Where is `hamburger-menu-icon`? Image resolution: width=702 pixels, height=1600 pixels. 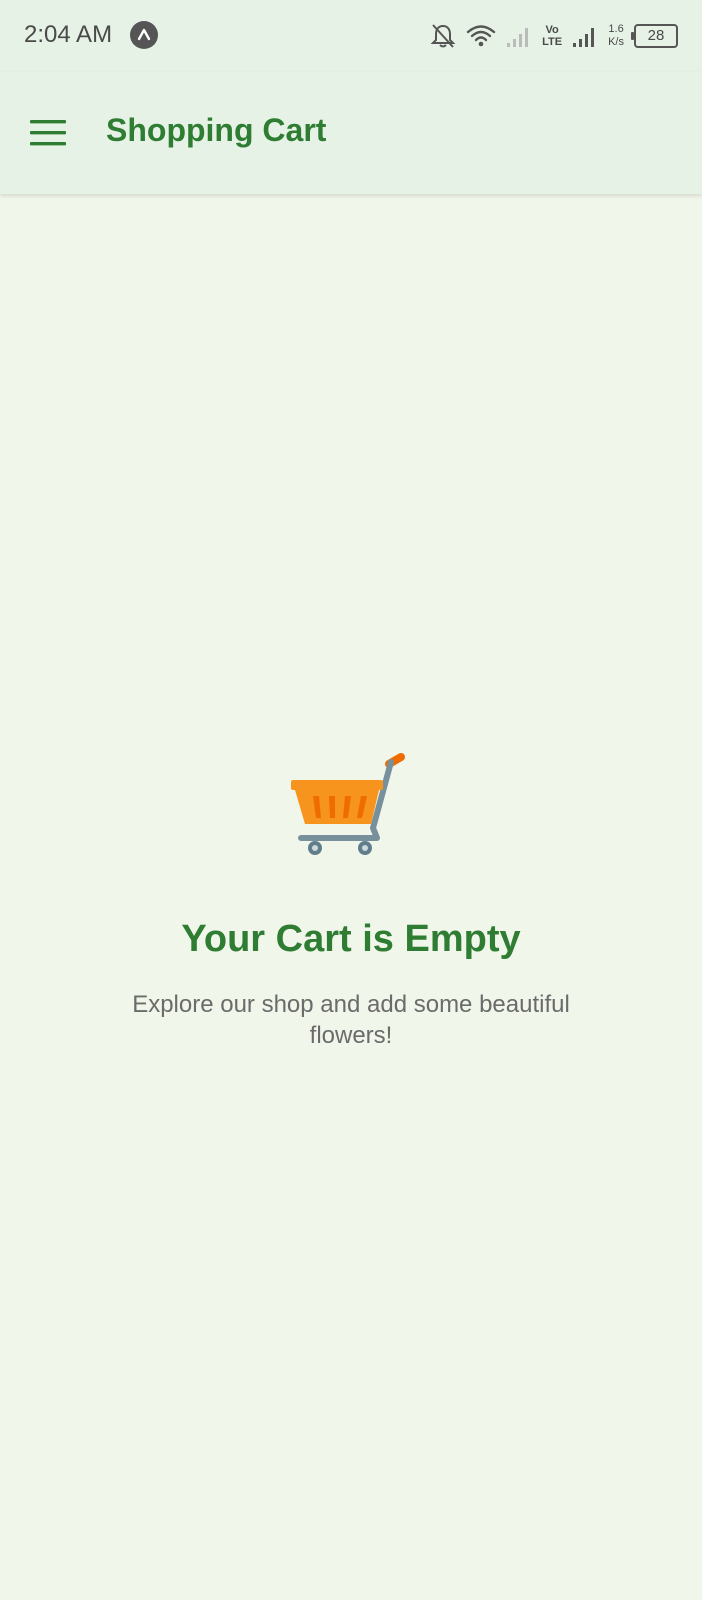 hamburger-menu-icon is located at coordinates (48, 133).